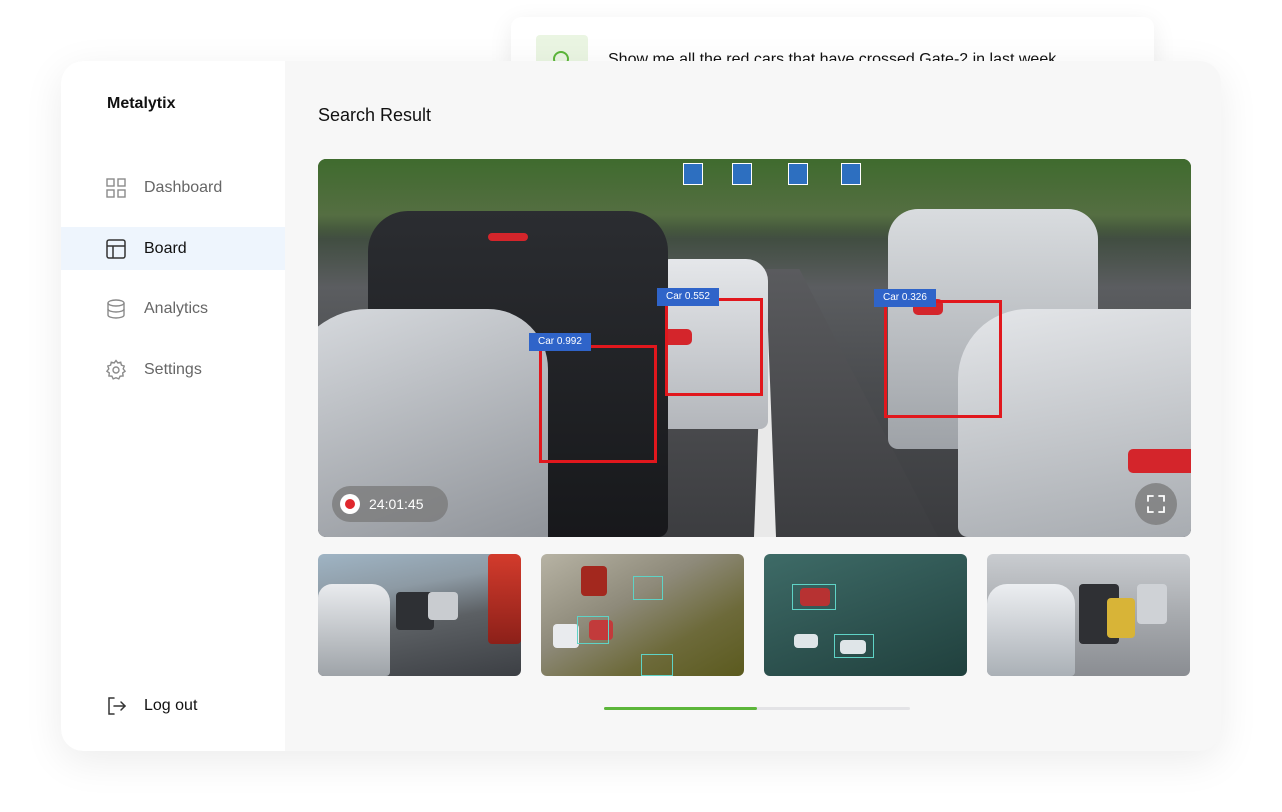 The width and height of the screenshot is (1282, 812). I want to click on database-icon, so click(116, 309).